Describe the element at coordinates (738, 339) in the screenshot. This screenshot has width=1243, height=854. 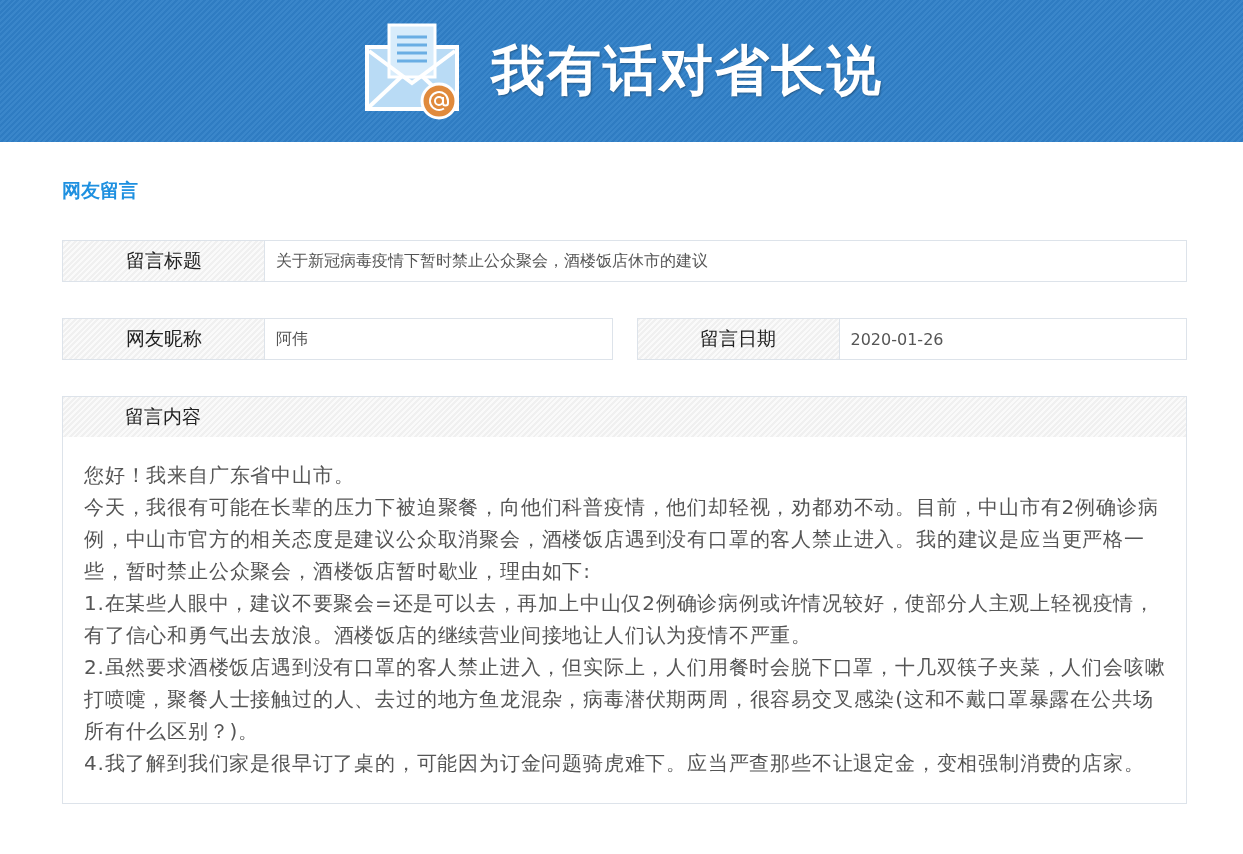
I see `field-label: 留言日期` at that location.